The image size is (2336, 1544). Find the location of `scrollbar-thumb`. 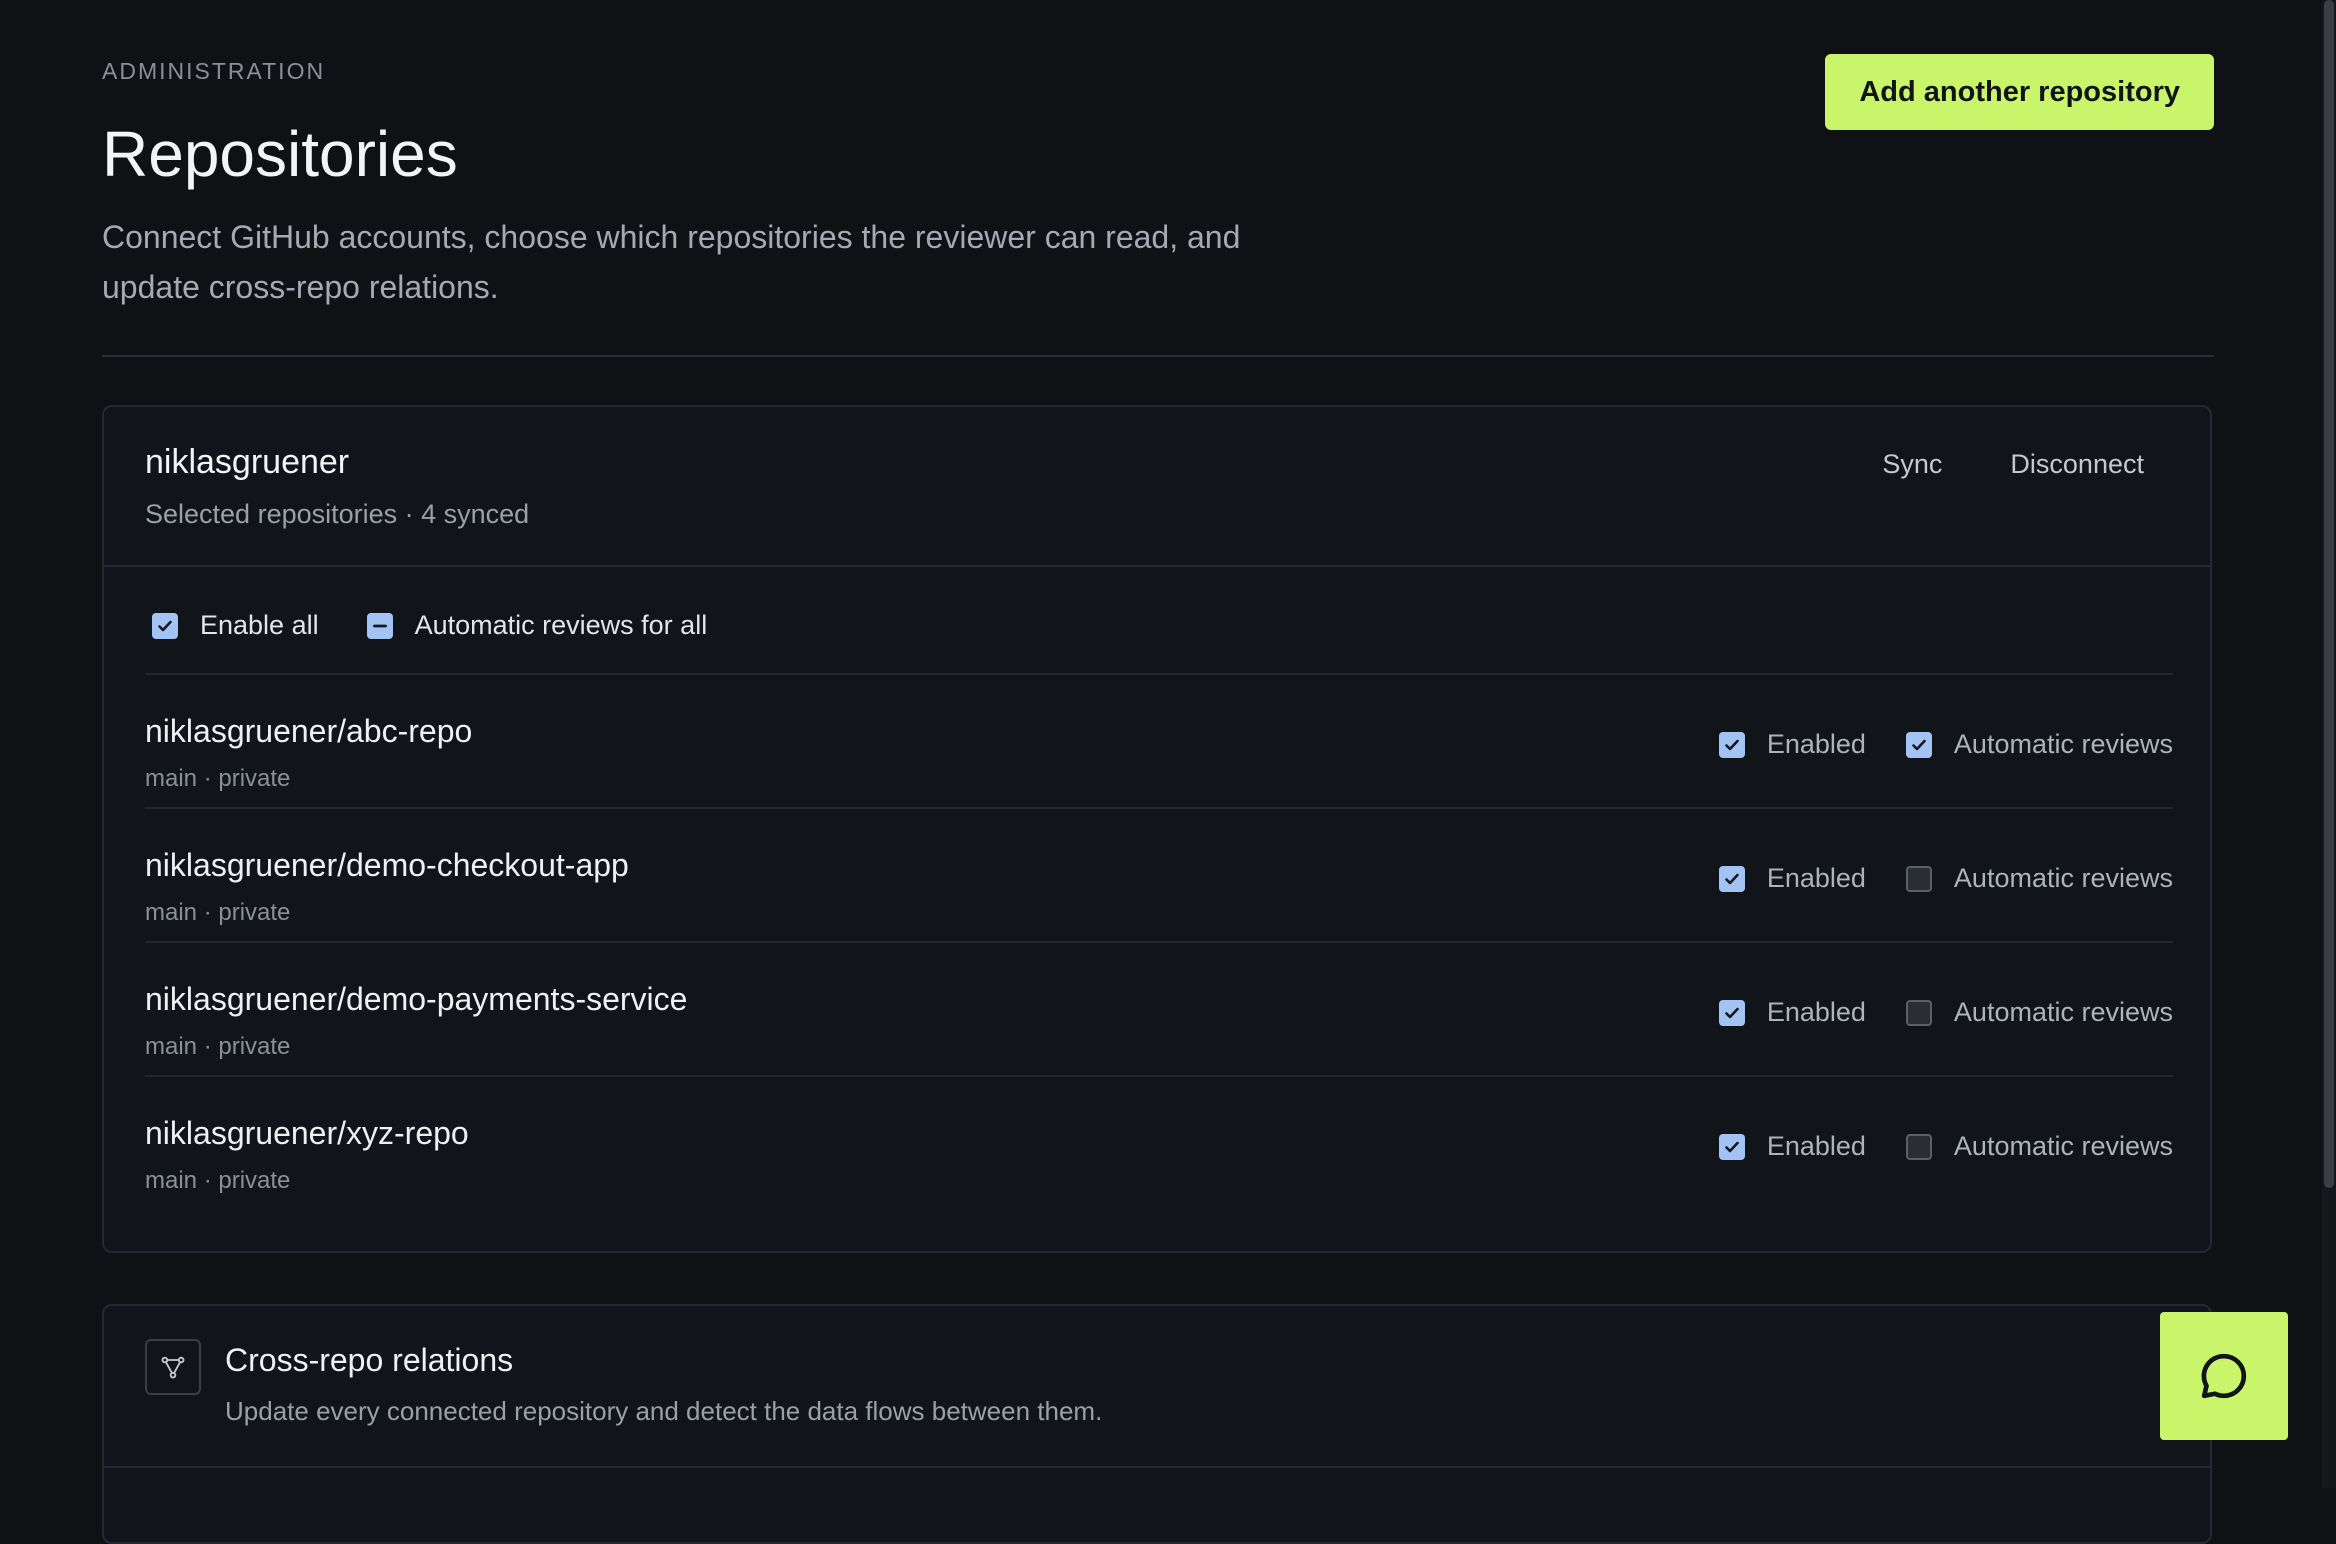

scrollbar-thumb is located at coordinates (2329, 594).